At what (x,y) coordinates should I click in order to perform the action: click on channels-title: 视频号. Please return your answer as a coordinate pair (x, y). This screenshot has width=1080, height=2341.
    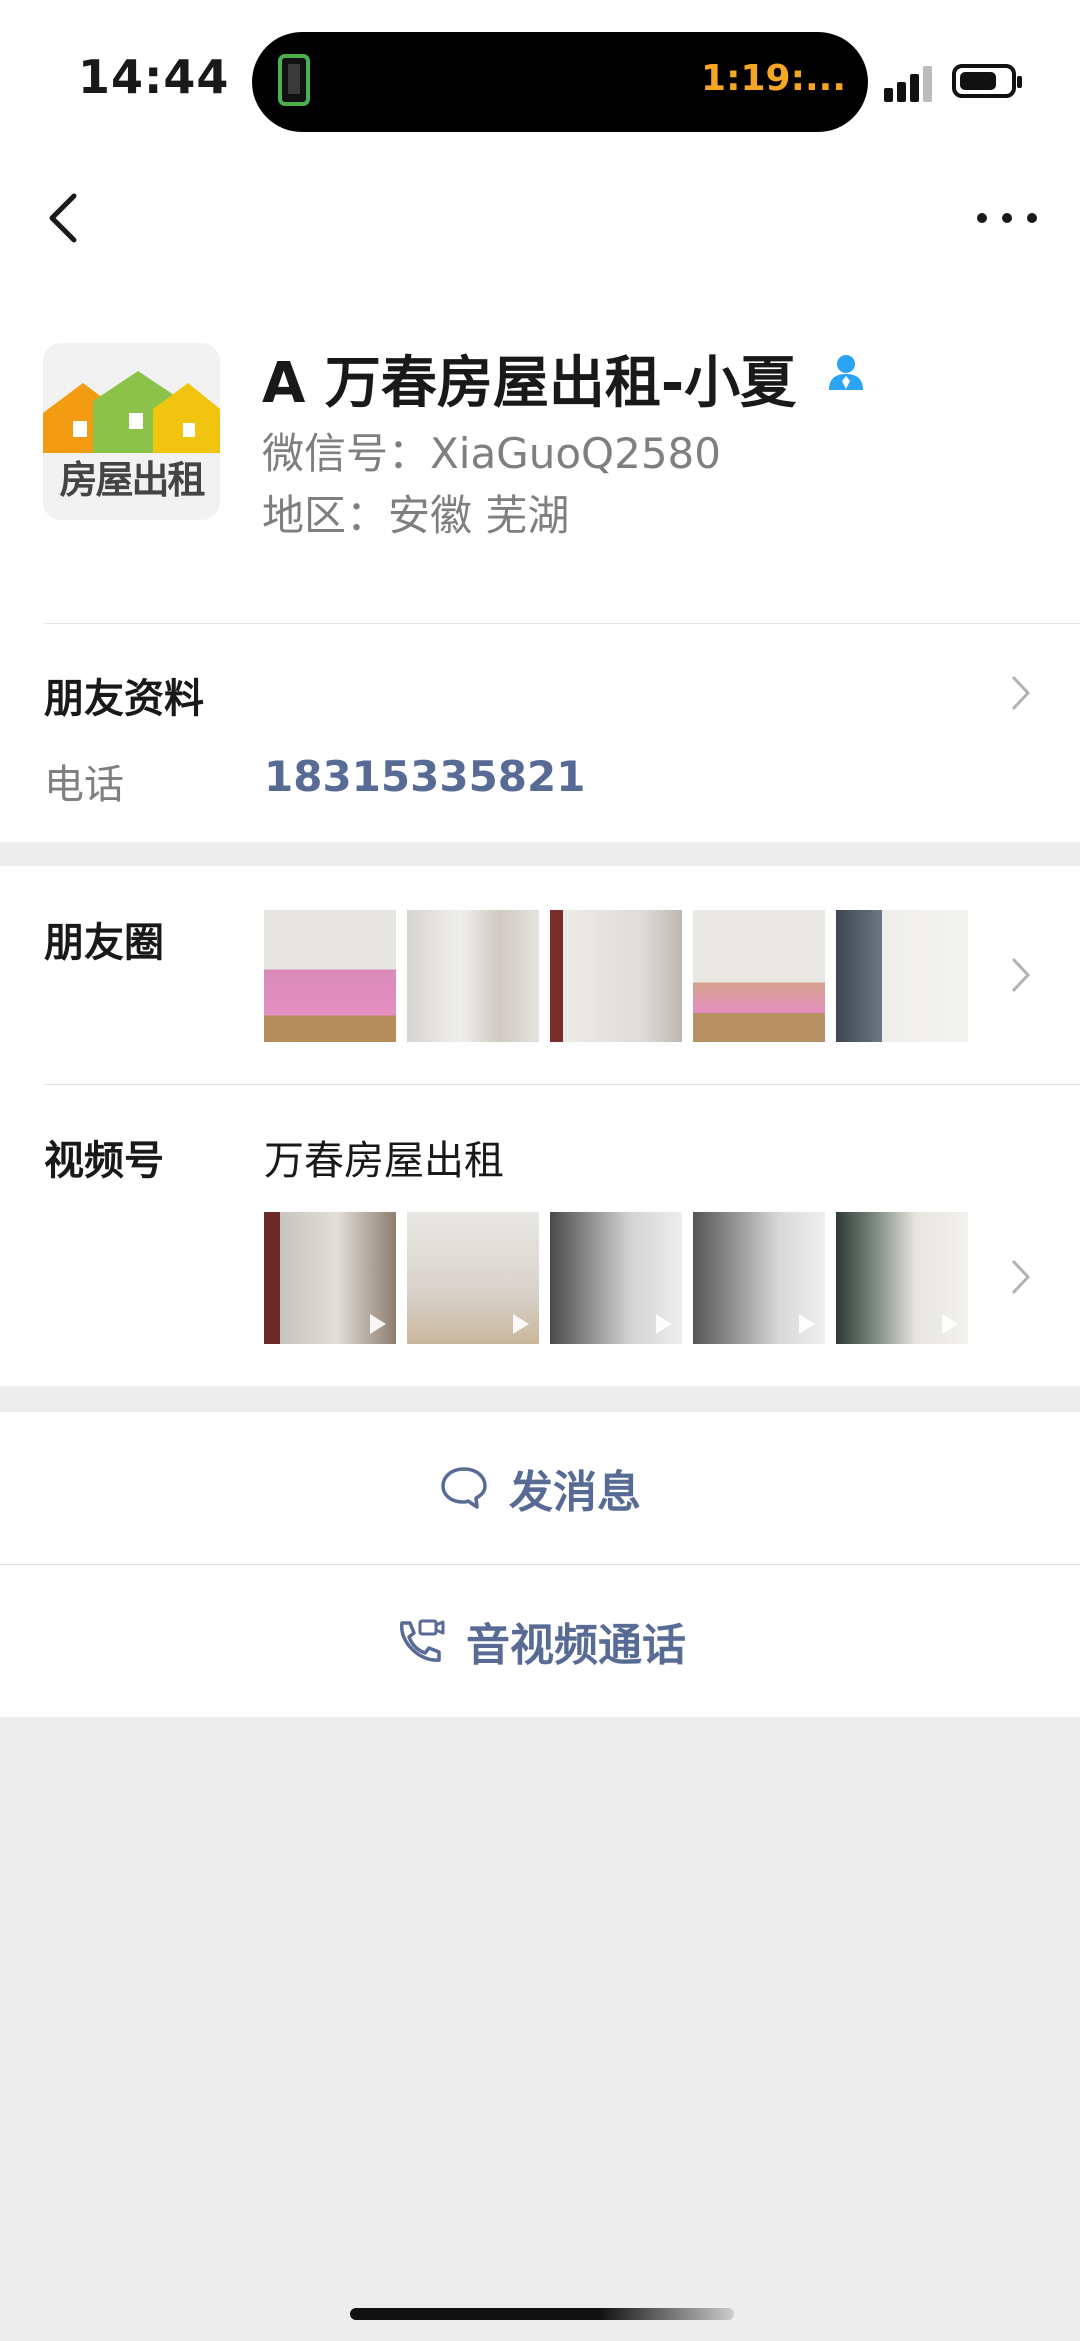
    Looking at the image, I should click on (104, 1161).